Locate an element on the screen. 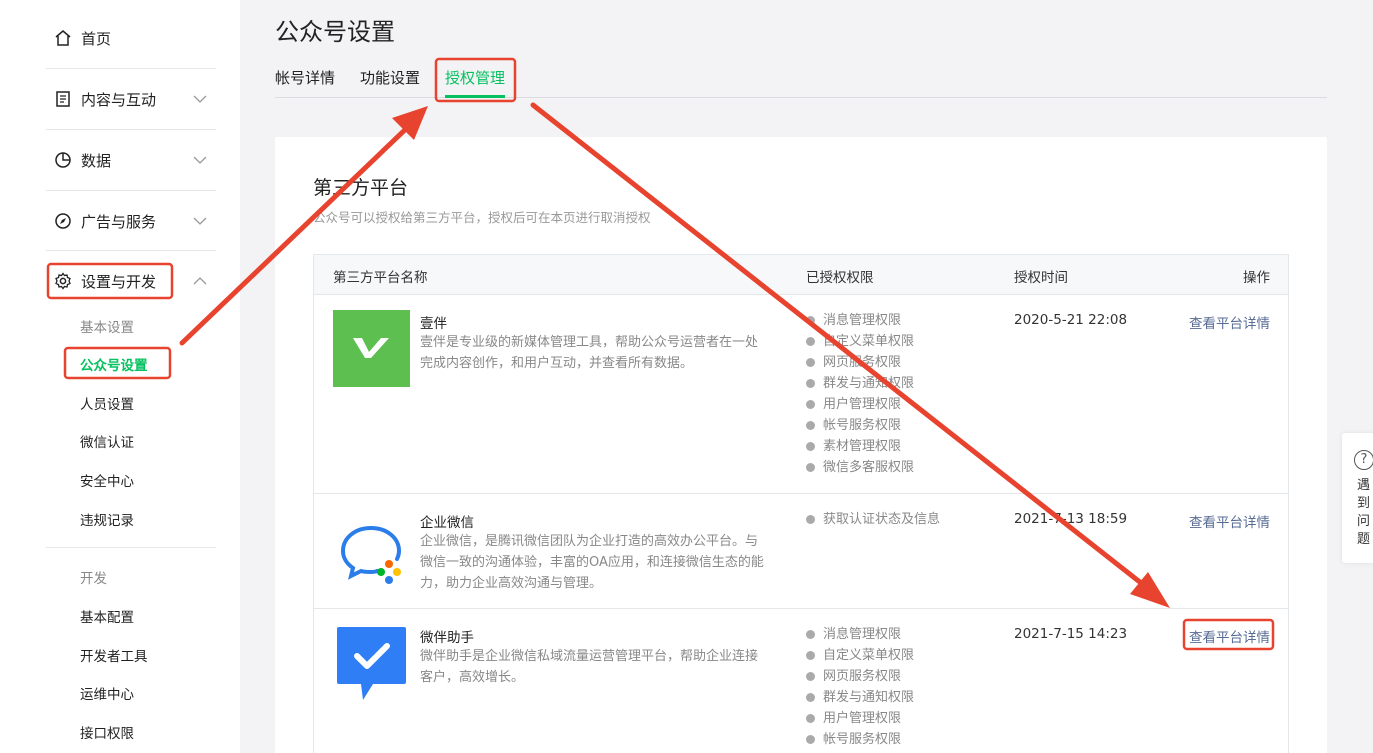  col-time: 授权时间 is located at coordinates (1041, 278).